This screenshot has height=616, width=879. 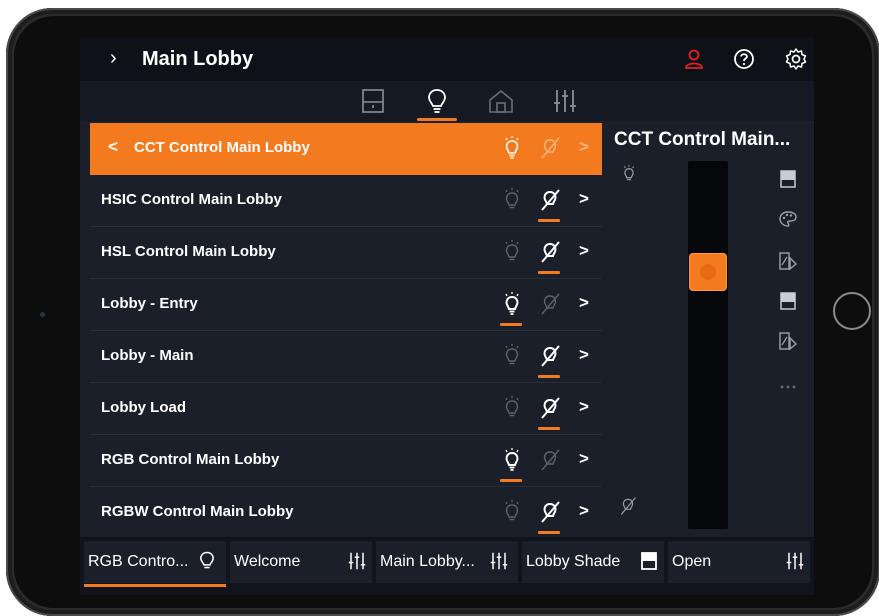 I want to click on more-icon, so click(x=788, y=387).